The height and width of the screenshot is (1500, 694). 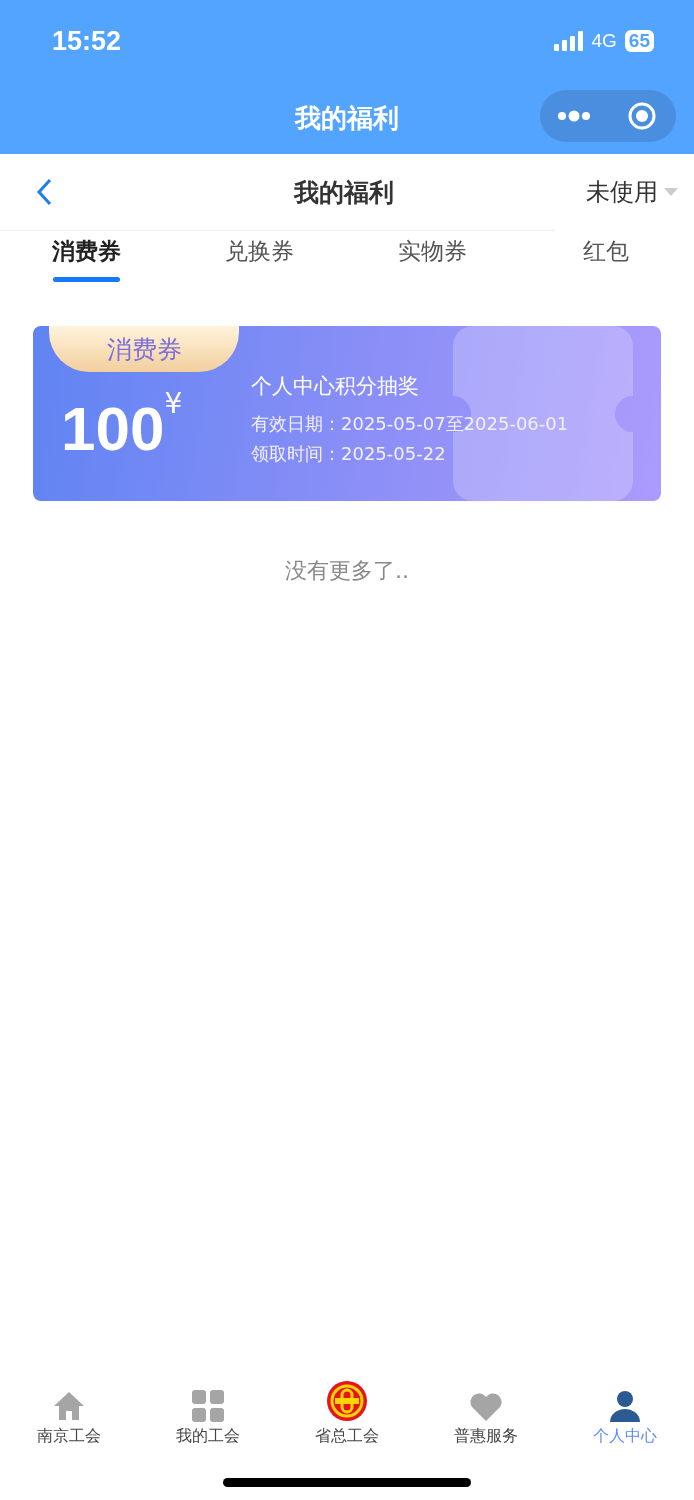 I want to click on status-filter: 未使用, so click(x=640, y=192).